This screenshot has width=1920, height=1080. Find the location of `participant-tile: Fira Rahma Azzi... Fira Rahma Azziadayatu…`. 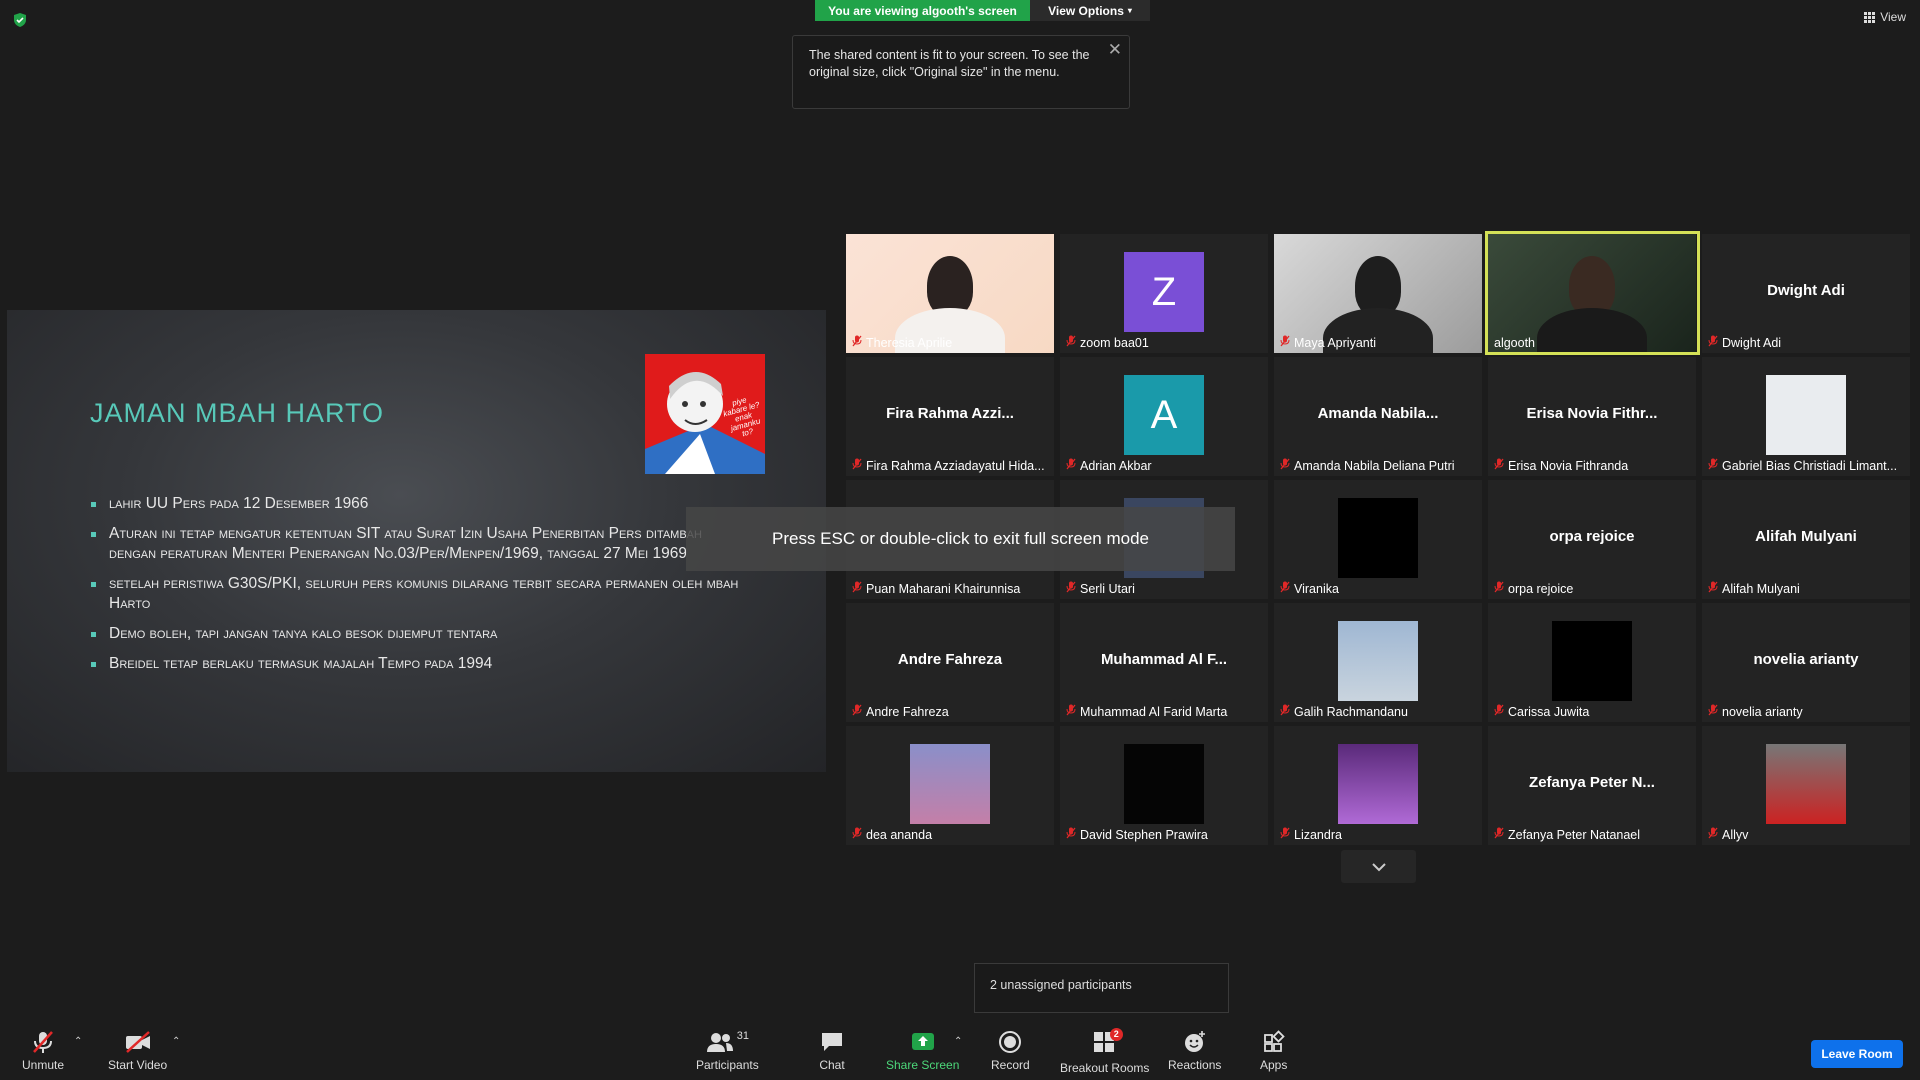

participant-tile: Fira Rahma Azzi... Fira Rahma Azziadayatu… is located at coordinates (950, 416).